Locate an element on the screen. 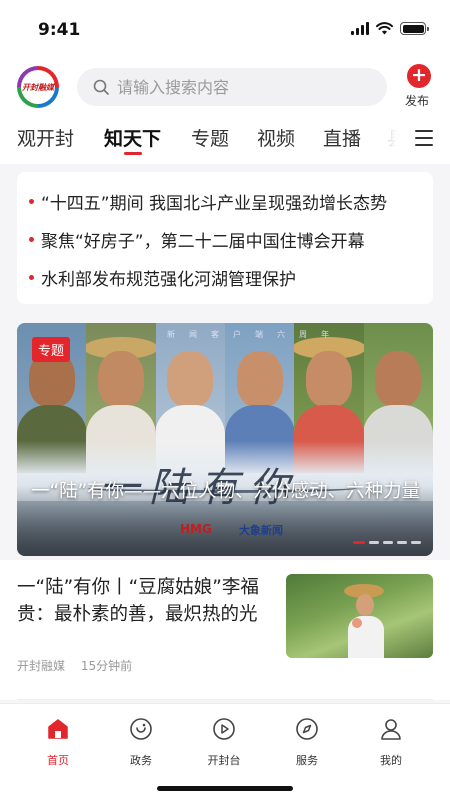  nav-home: 首页 is located at coordinates (58, 742).